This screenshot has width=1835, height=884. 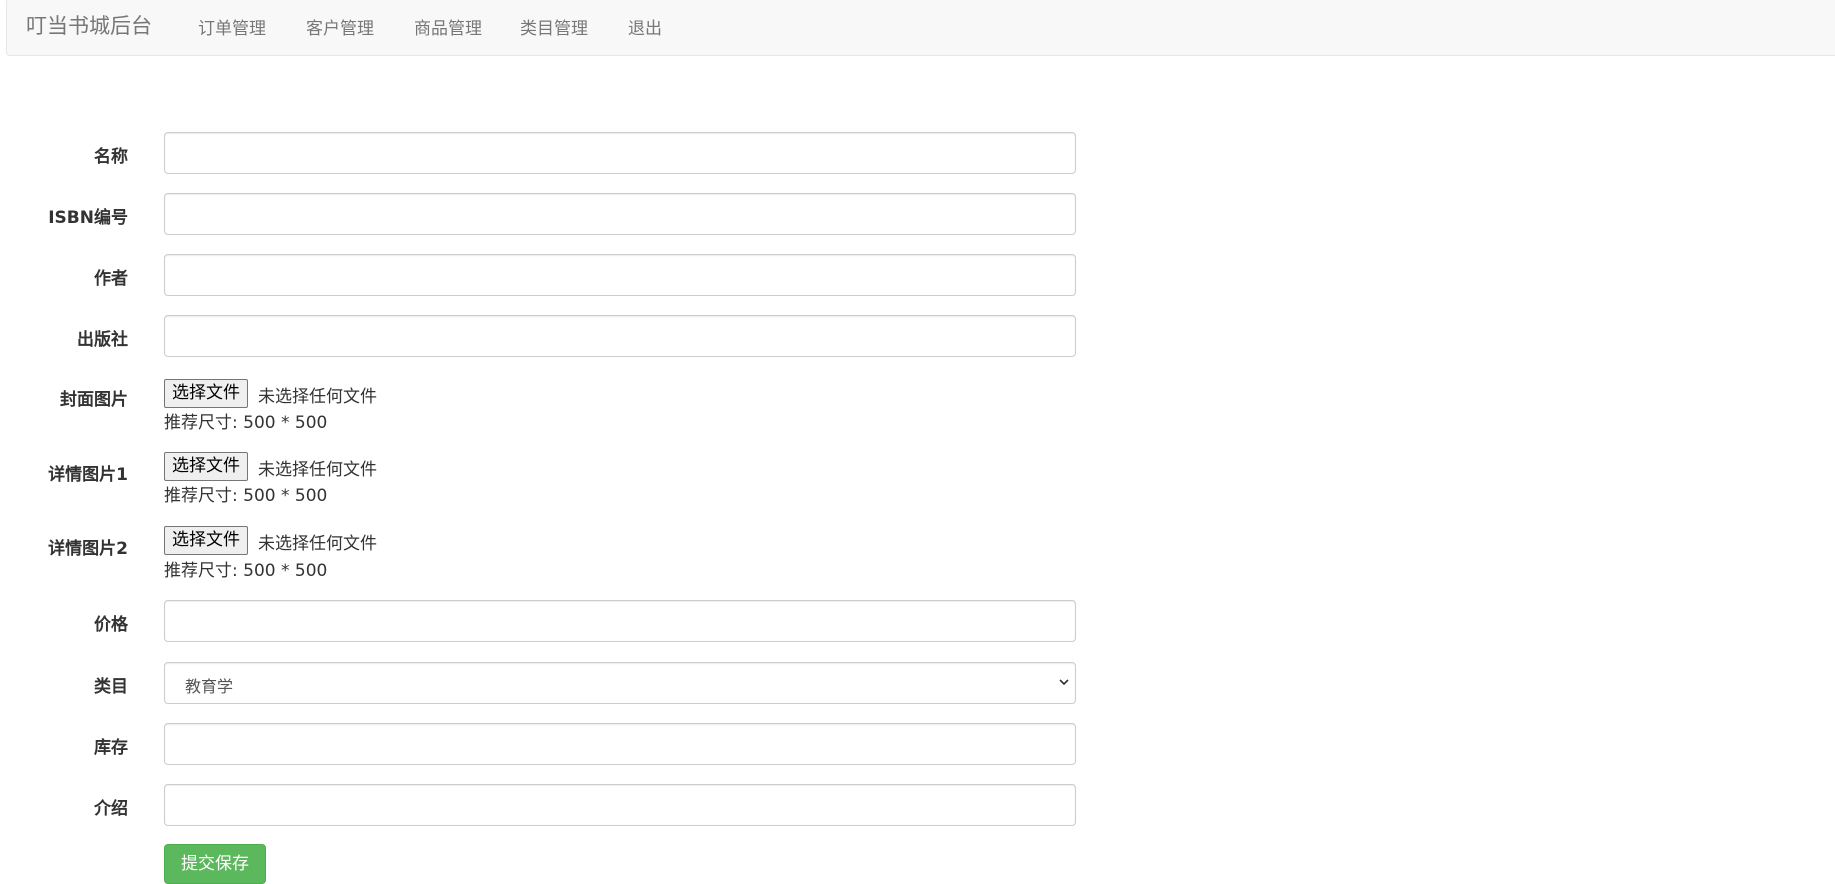 I want to click on cover-size-hint: 推荐尺寸: 500 * 500, so click(x=246, y=423).